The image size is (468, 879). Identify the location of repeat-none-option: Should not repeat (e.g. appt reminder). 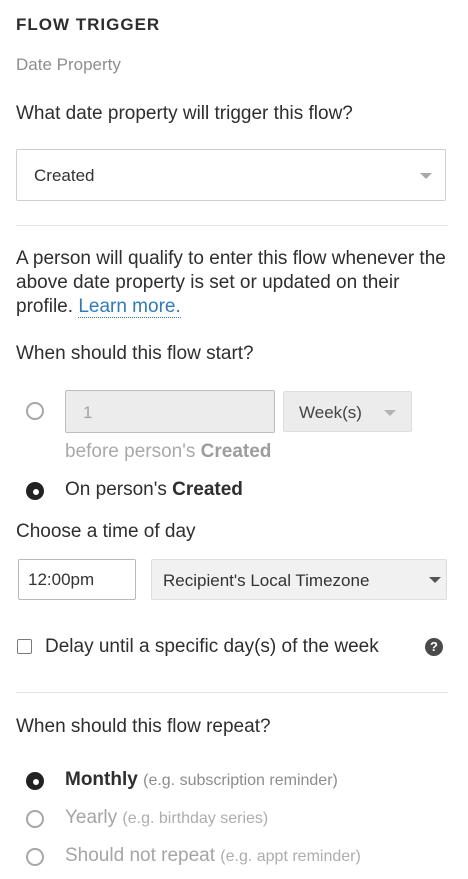
(213, 856).